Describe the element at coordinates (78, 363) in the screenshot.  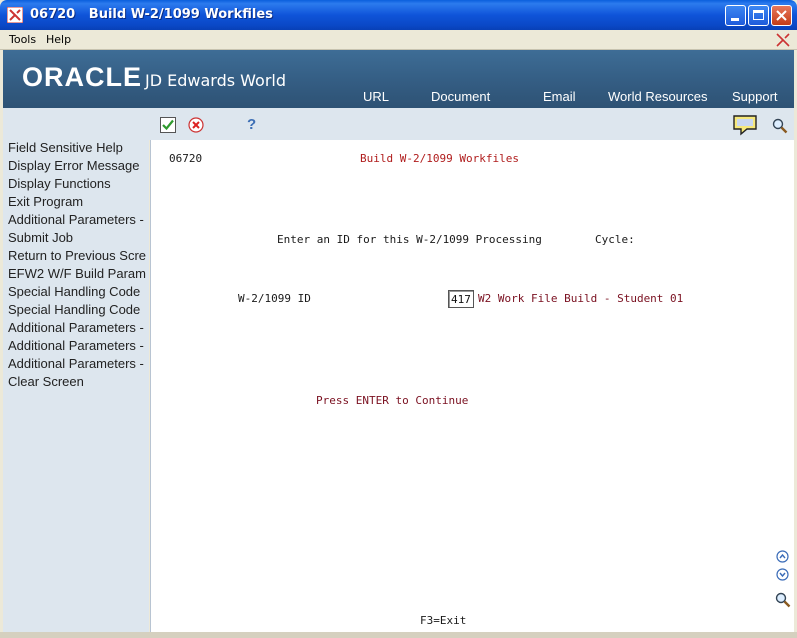
I see `fn-additional-parameters-4: Additional Parameters -` at that location.